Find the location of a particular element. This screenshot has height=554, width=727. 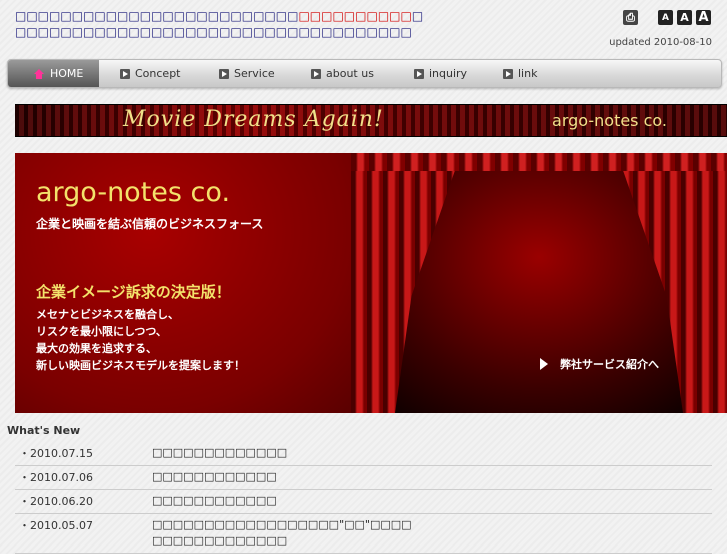

nav-concept: Concept is located at coordinates (150, 73).